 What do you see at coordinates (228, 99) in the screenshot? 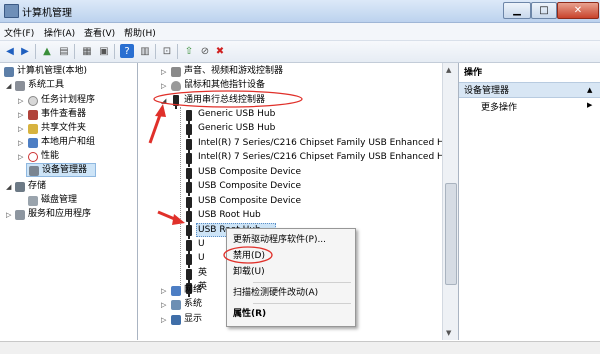
I see `highlight-ellipse-usb-controller` at bounding box center [228, 99].